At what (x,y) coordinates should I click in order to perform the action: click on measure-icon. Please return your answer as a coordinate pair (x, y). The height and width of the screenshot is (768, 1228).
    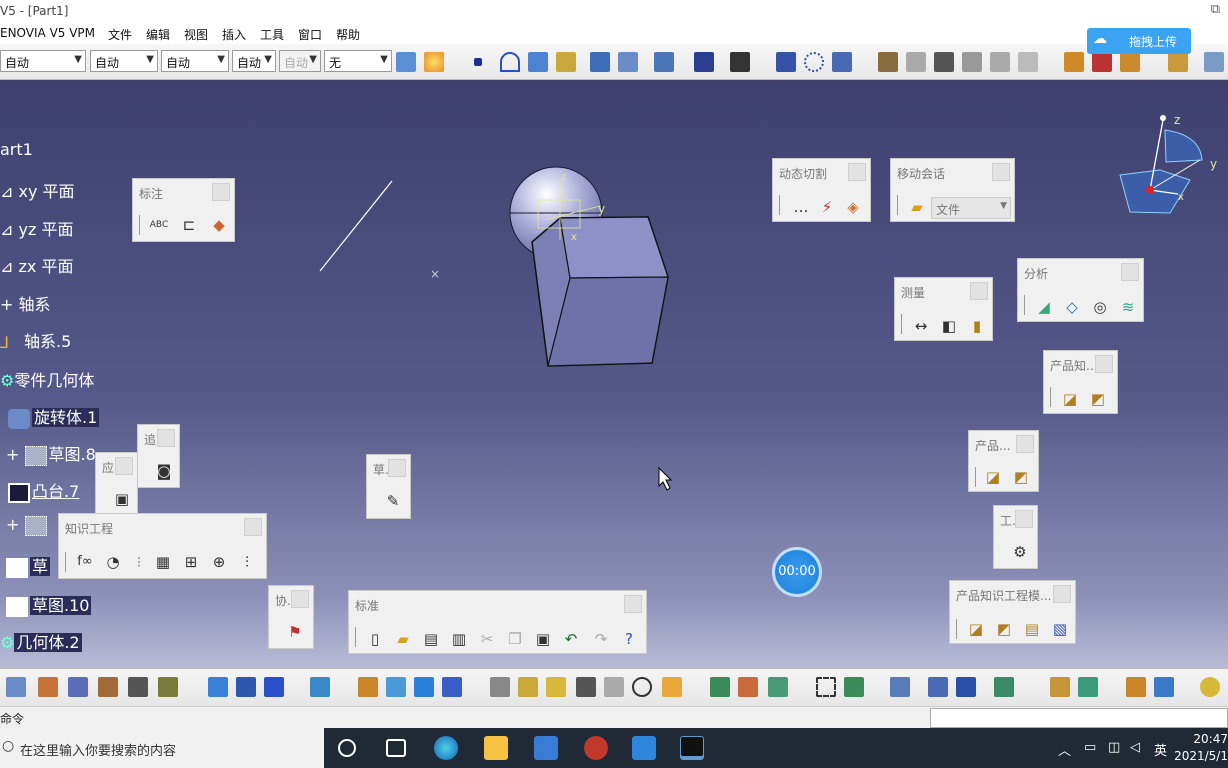
    Looking at the image, I should click on (900, 687).